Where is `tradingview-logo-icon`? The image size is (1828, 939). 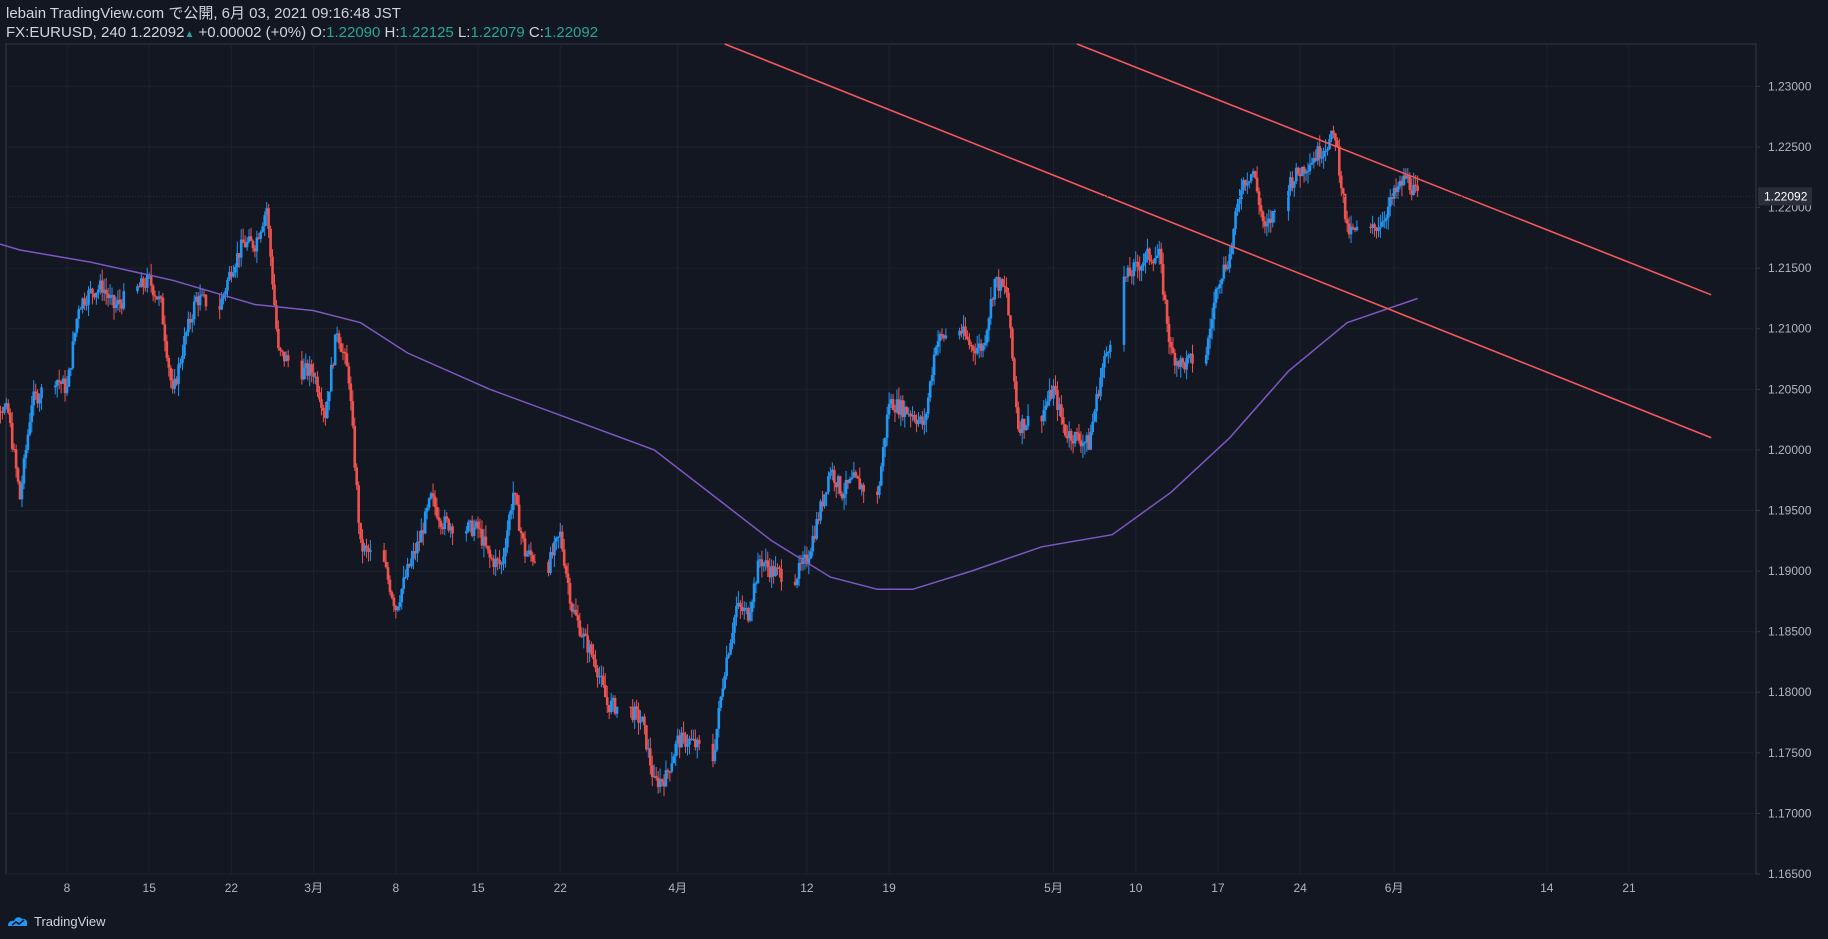 tradingview-logo-icon is located at coordinates (18, 921).